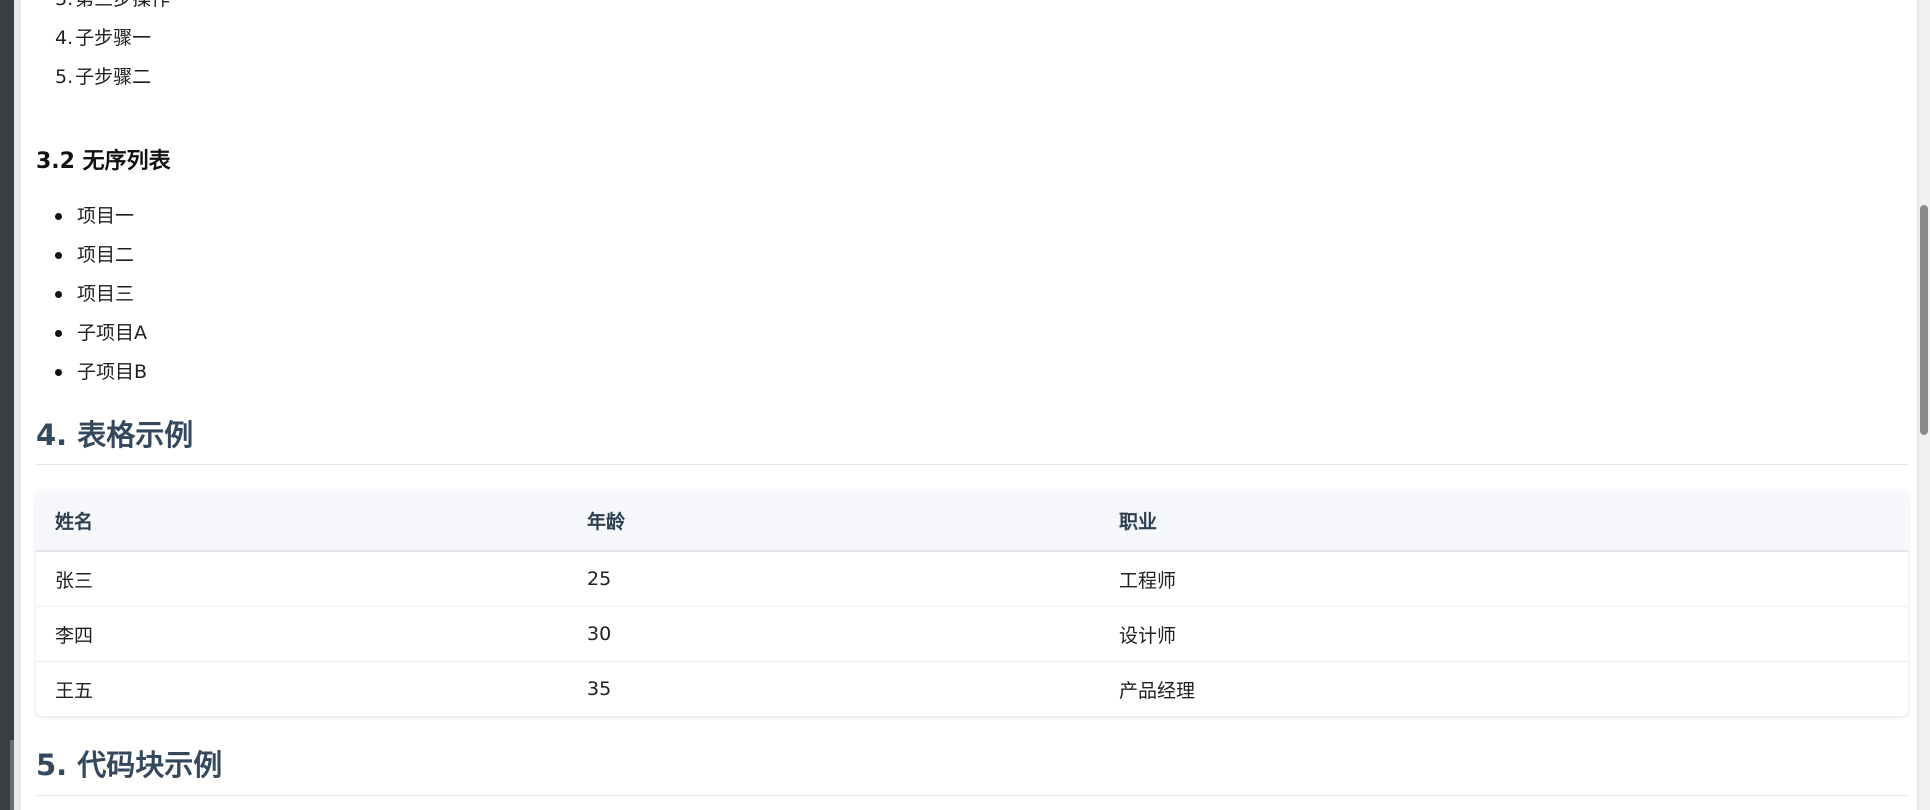 Image resolution: width=1930 pixels, height=810 pixels. I want to click on table-cell: 李四, so click(302, 634).